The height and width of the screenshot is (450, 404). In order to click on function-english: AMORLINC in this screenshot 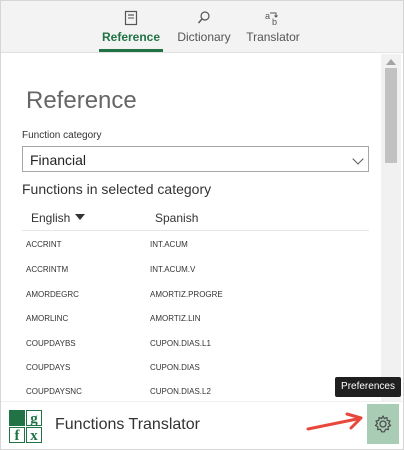, I will do `click(47, 318)`.